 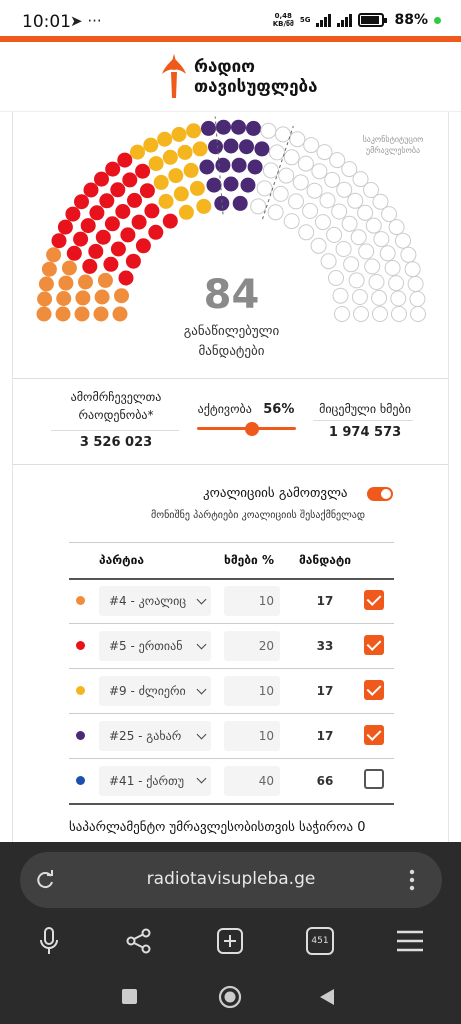 What do you see at coordinates (373, 20) in the screenshot?
I see `battery-icon` at bounding box center [373, 20].